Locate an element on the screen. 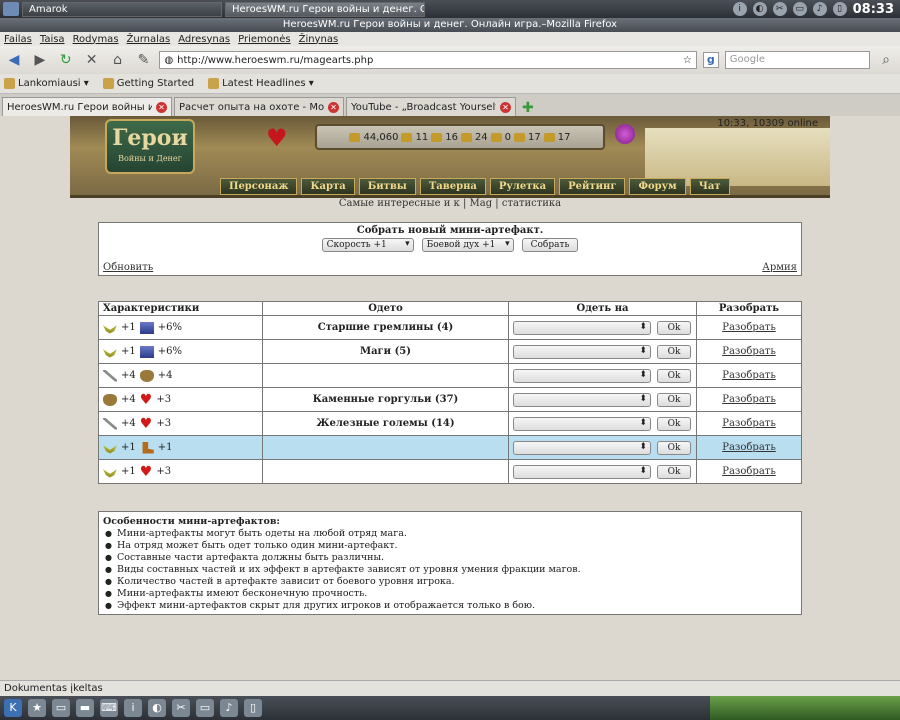  panel-menu-icon is located at coordinates (11, 9).